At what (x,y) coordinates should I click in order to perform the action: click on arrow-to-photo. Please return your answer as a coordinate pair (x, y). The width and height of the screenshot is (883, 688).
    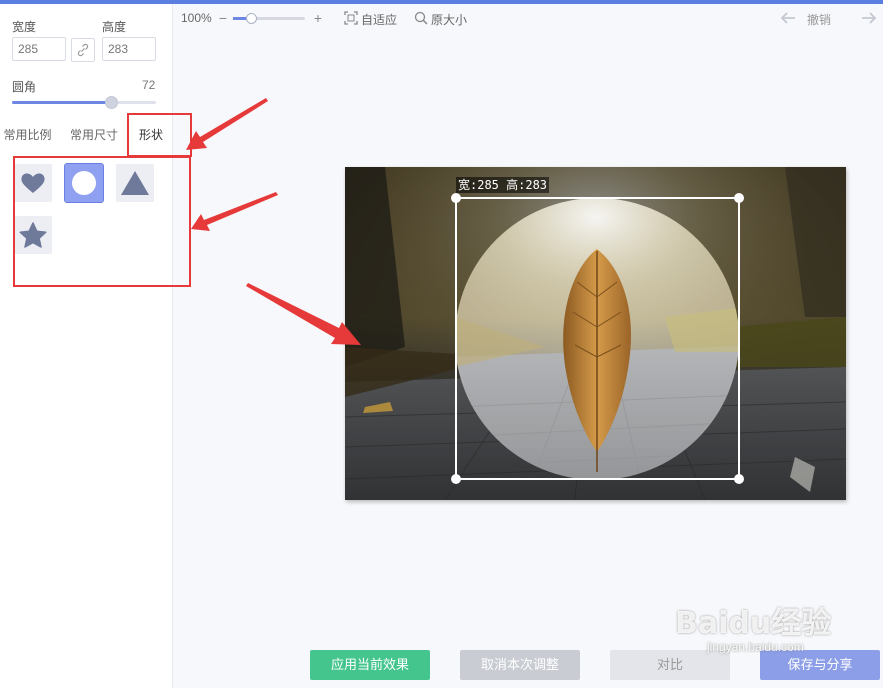
    Looking at the image, I should click on (303, 314).